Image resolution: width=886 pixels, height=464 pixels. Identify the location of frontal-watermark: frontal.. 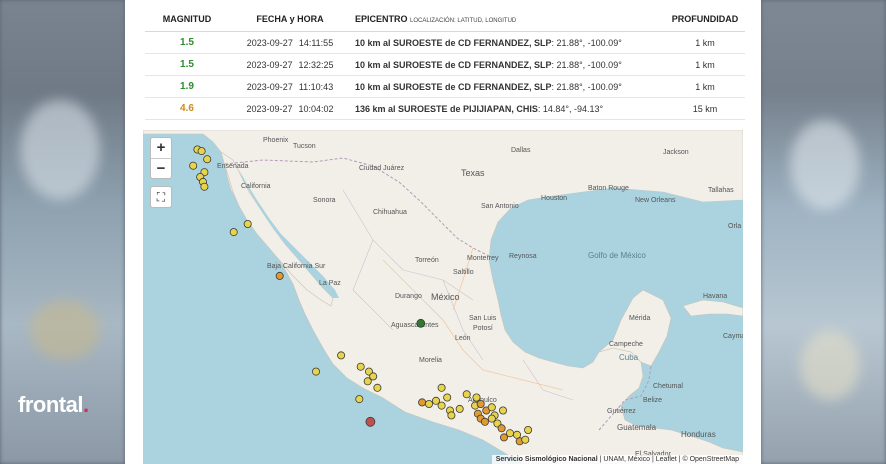
(53, 405).